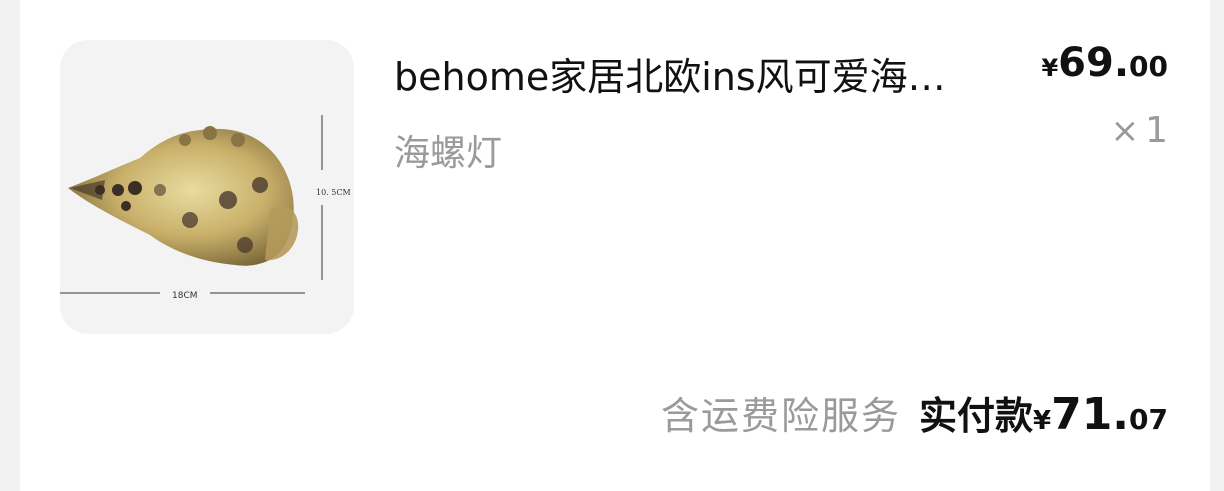 The image size is (1224, 491). What do you see at coordinates (1094, 63) in the screenshot?
I see `price-integer: 69.` at bounding box center [1094, 63].